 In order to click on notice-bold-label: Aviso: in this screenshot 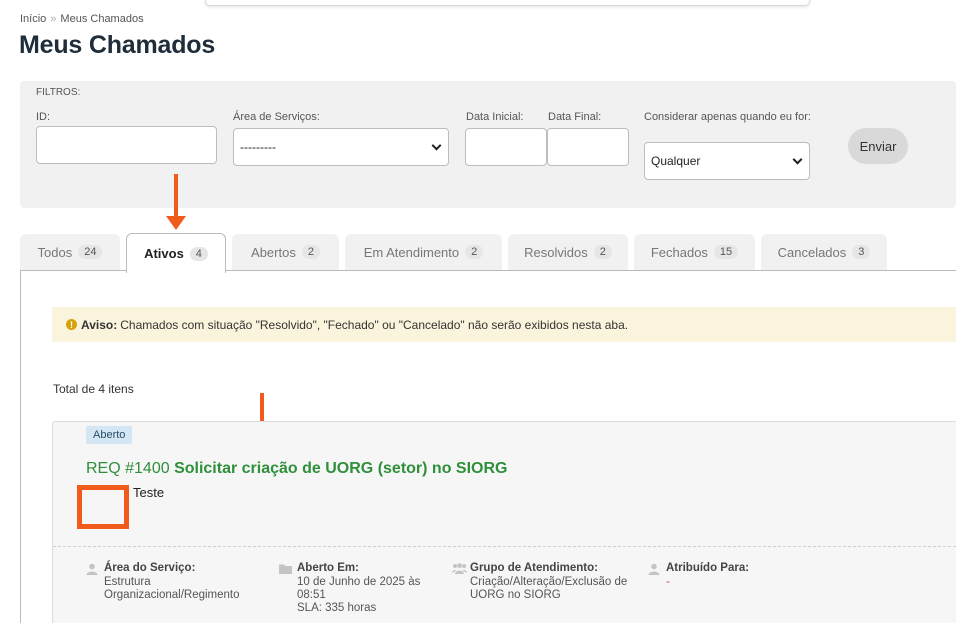, I will do `click(99, 324)`.